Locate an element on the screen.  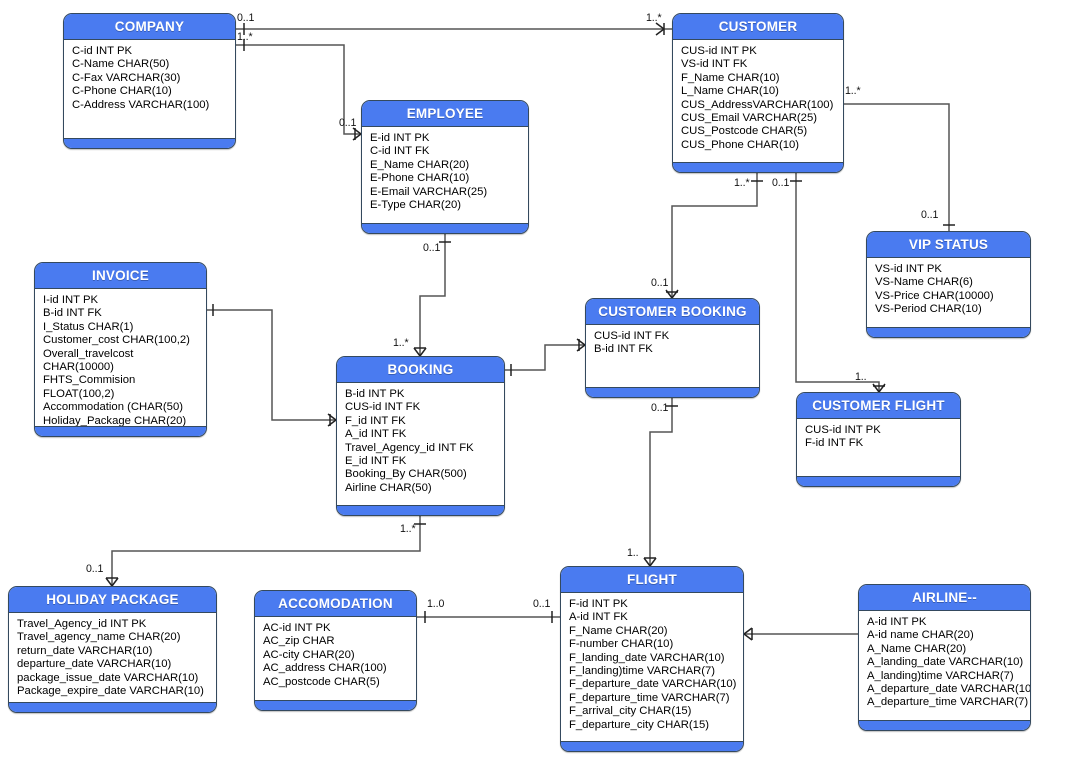
attribute-row: CUS-id INT PK is located at coordinates (719, 51).